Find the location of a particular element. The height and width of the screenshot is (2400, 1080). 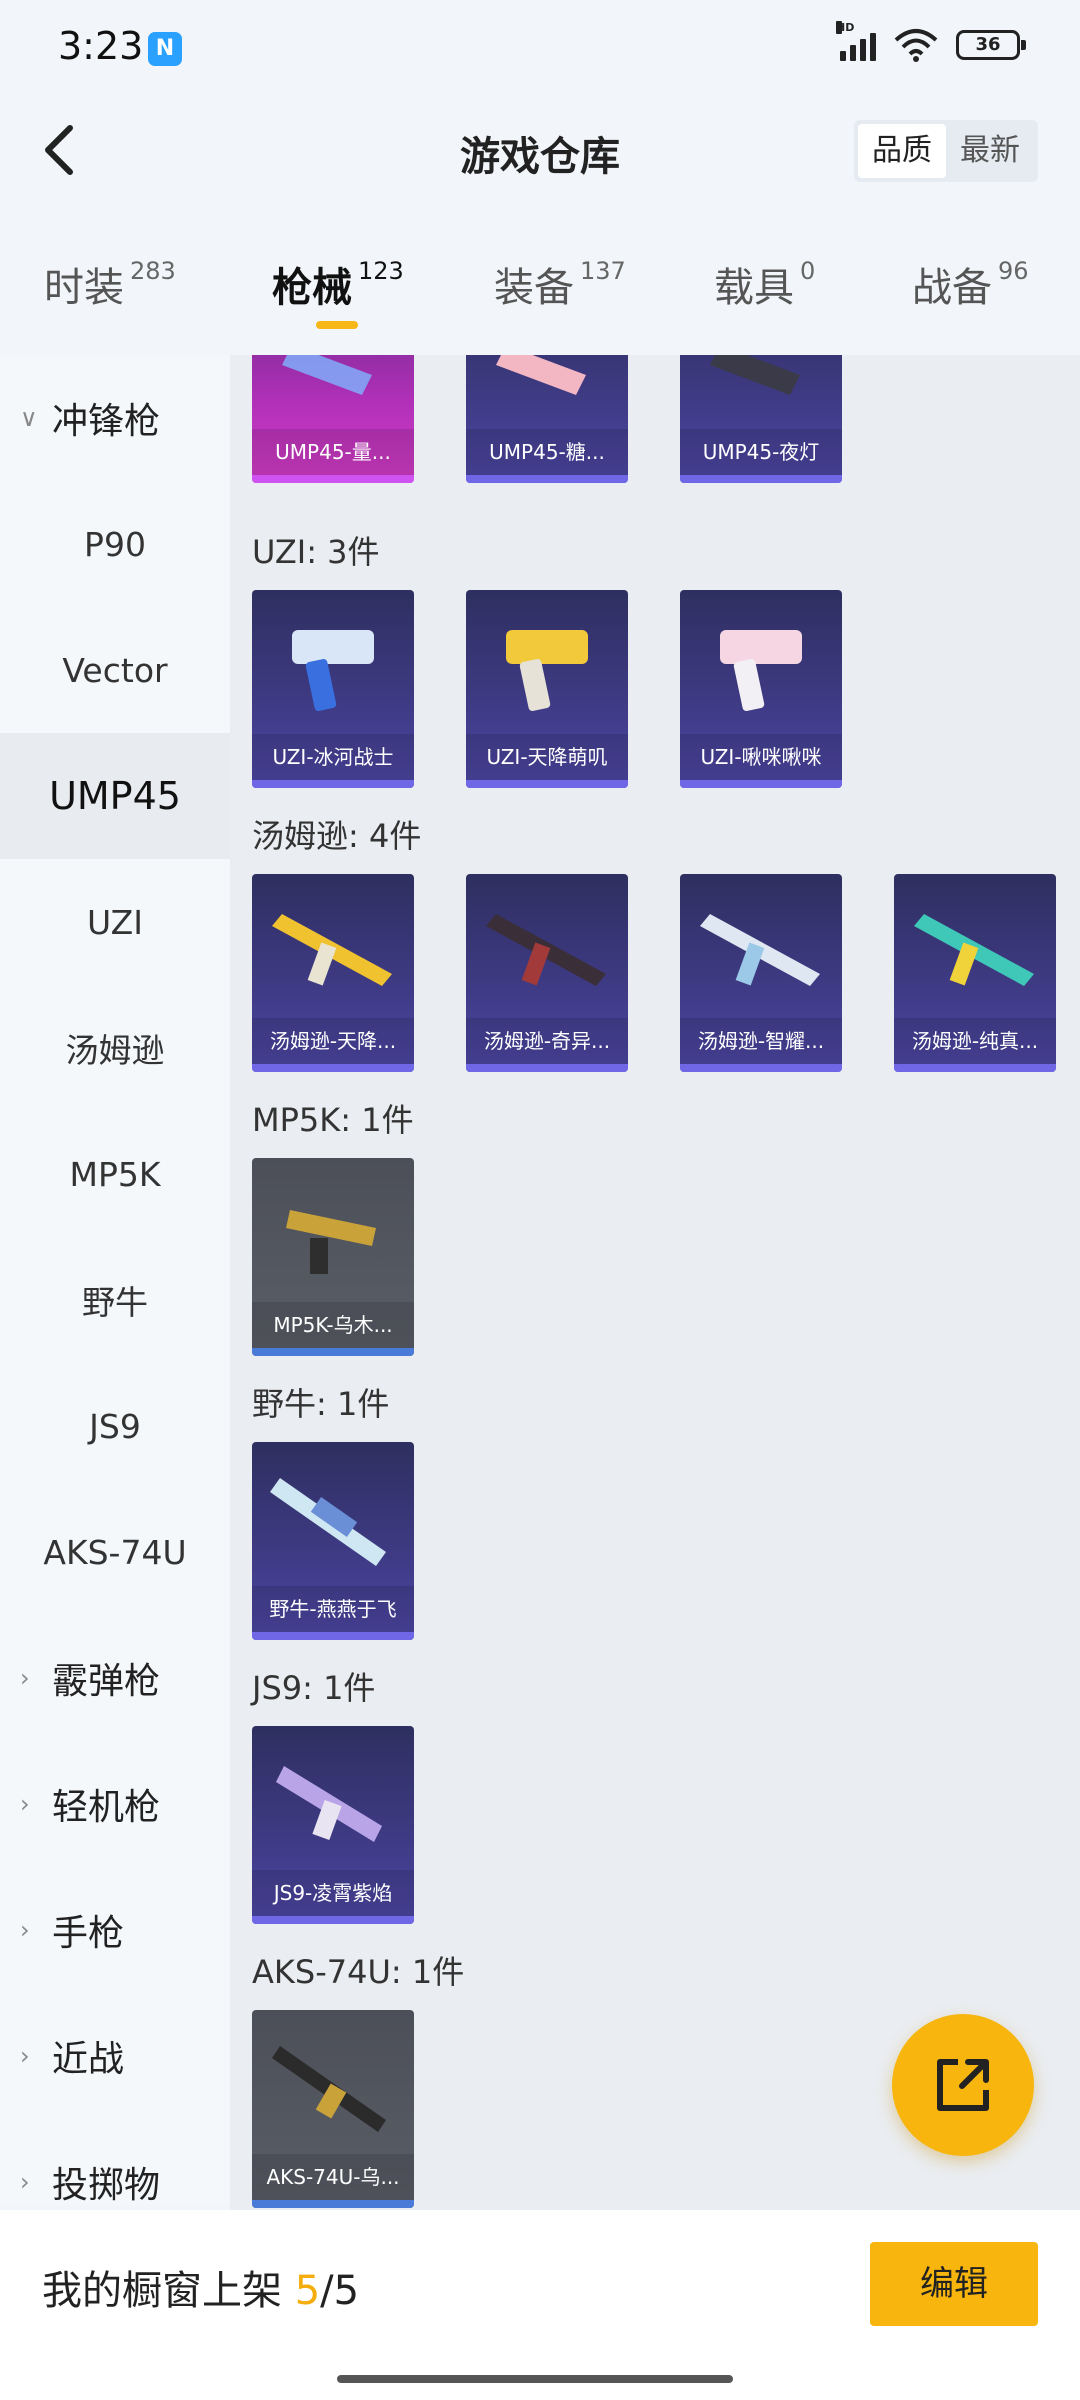

sort-toggle: 品质 最新 is located at coordinates (946, 151).